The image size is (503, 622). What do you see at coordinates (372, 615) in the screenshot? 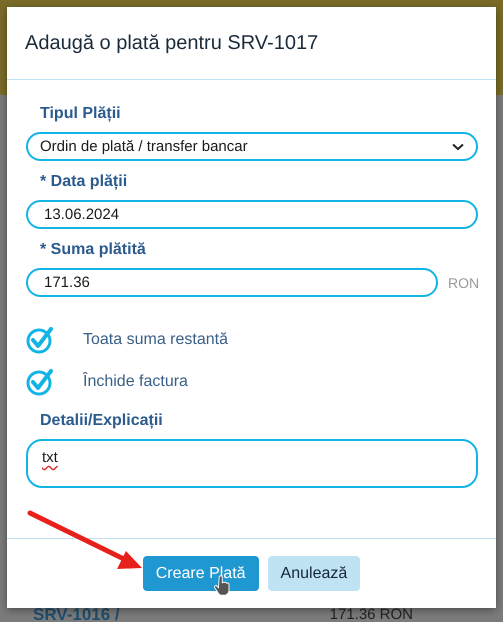
I see `amount-text: 171.36 RON` at bounding box center [372, 615].